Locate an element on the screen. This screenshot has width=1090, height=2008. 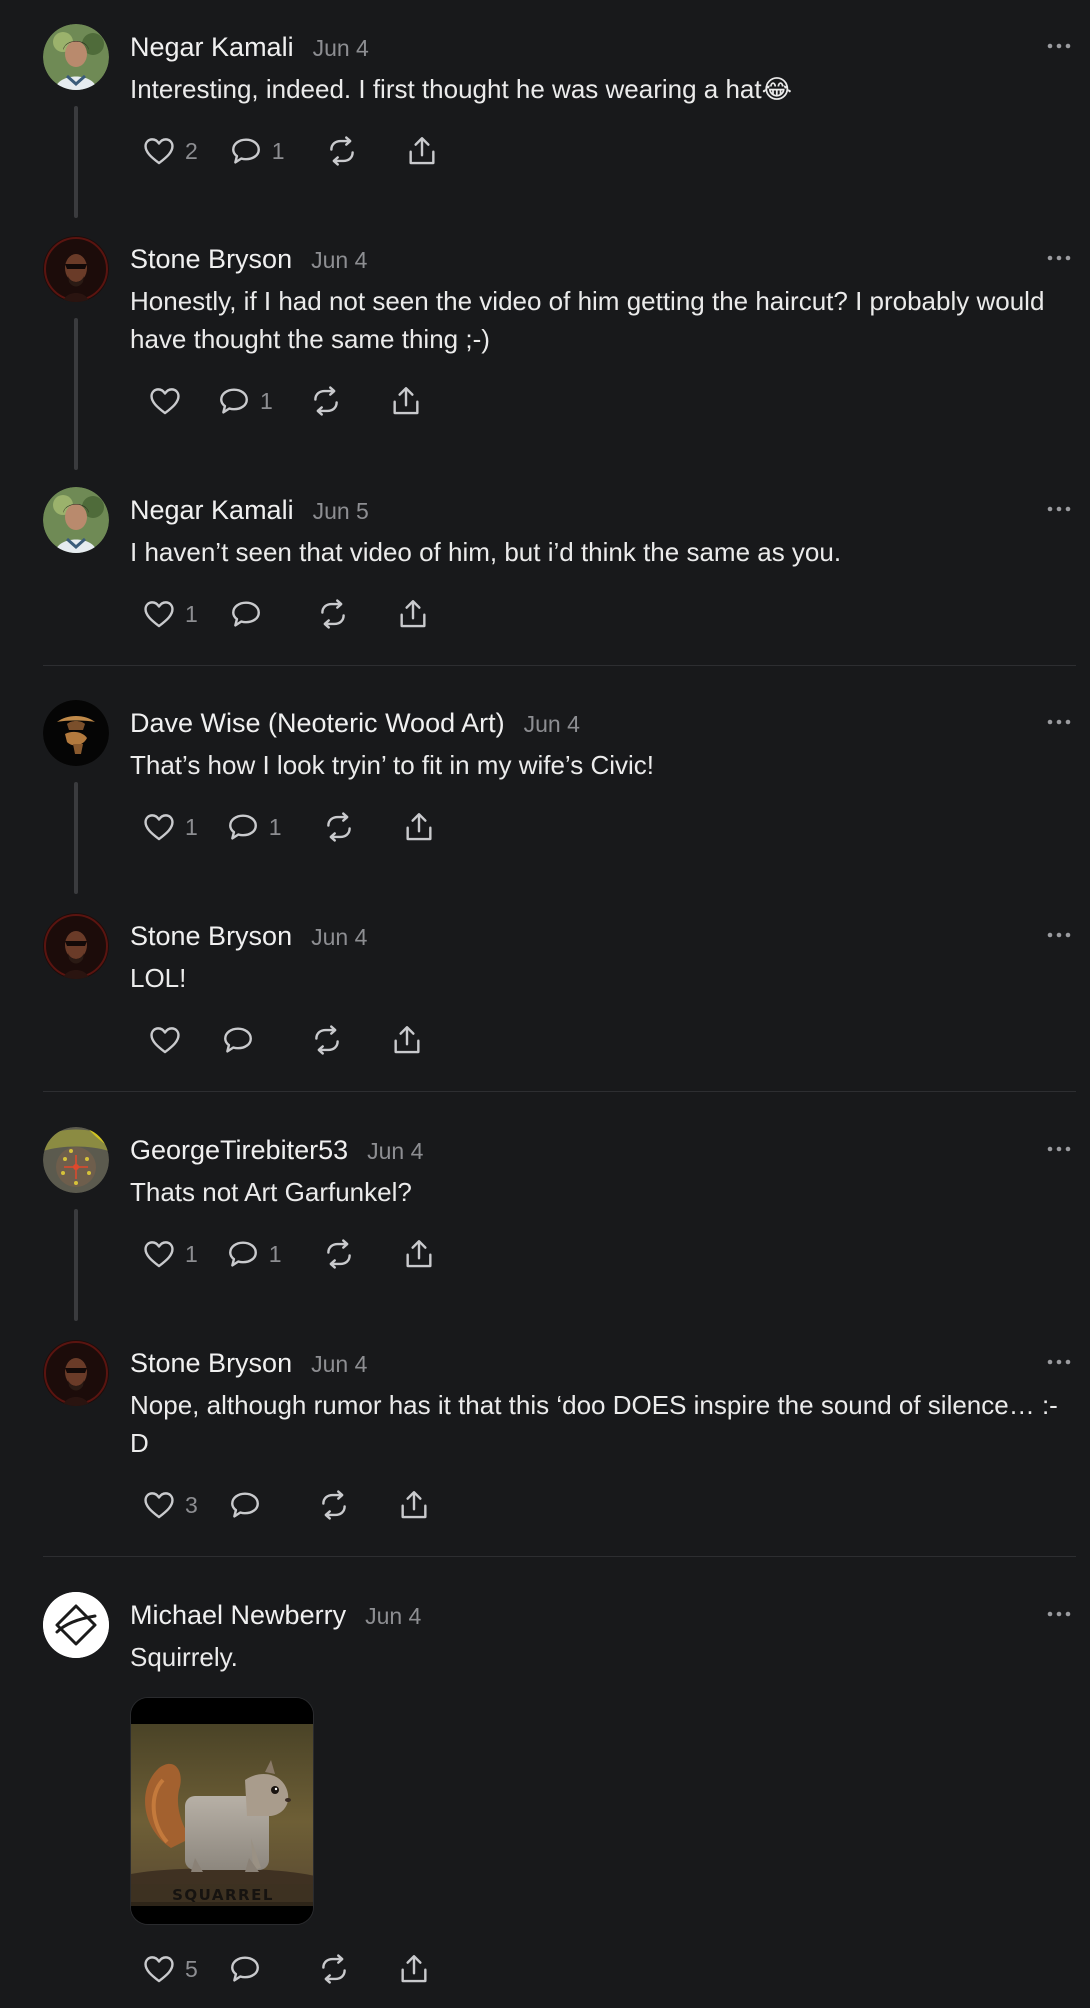
action-bar: 5 is located at coordinates (286, 1969).